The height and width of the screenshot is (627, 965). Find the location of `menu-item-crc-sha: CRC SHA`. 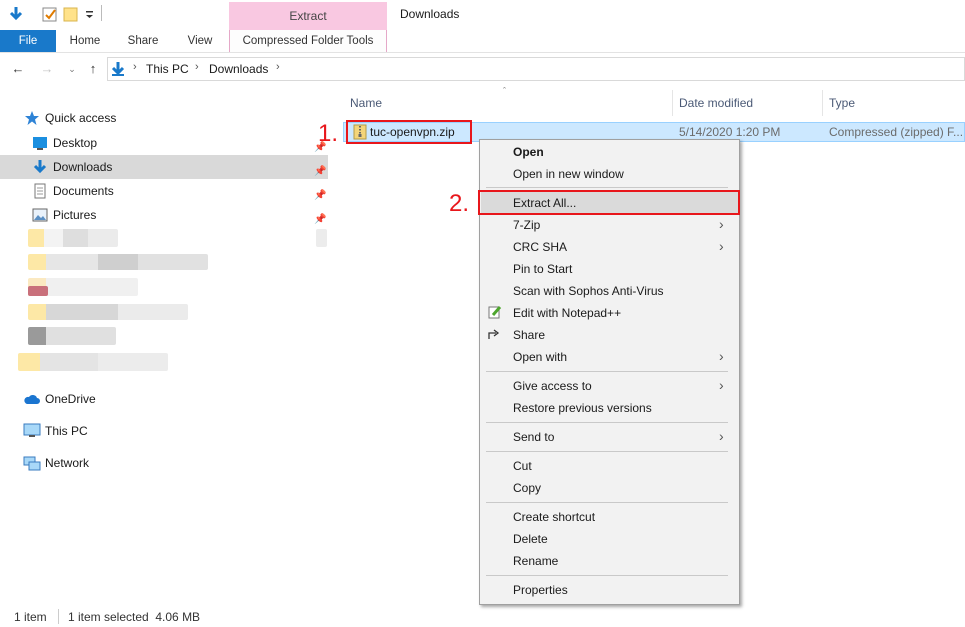

menu-item-crc-sha: CRC SHA is located at coordinates (540, 247).